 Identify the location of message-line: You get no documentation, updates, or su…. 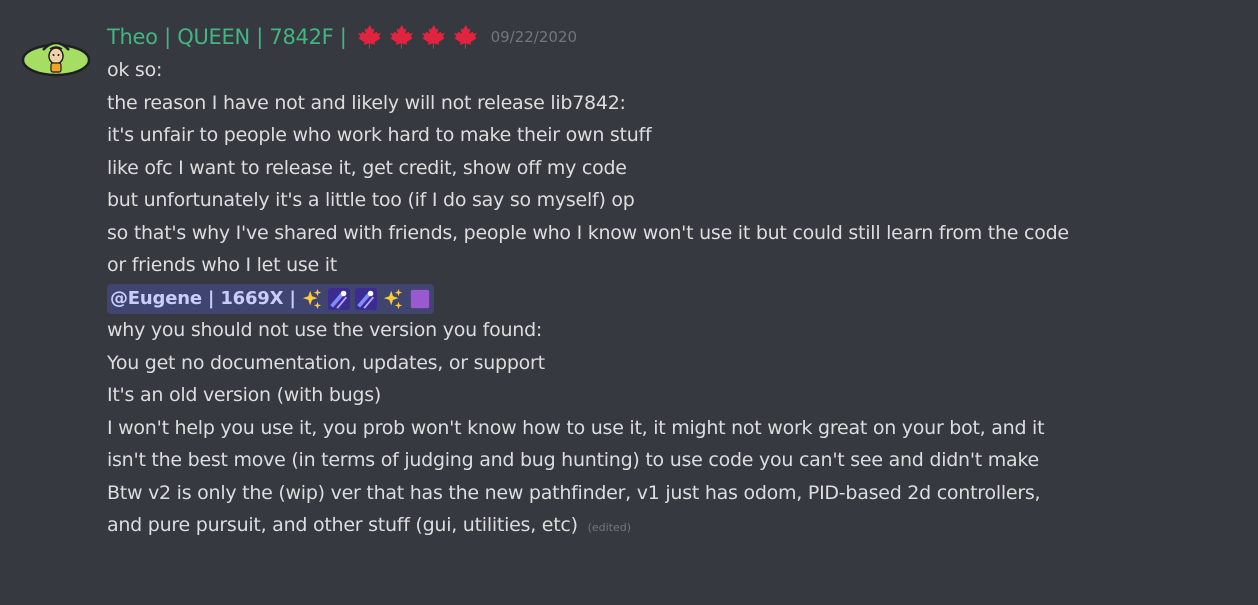
(326, 362).